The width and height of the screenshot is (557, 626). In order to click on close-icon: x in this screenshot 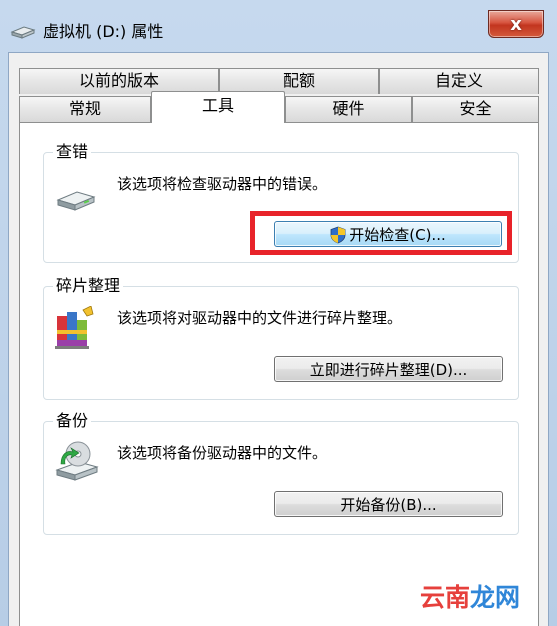, I will do `click(516, 24)`.